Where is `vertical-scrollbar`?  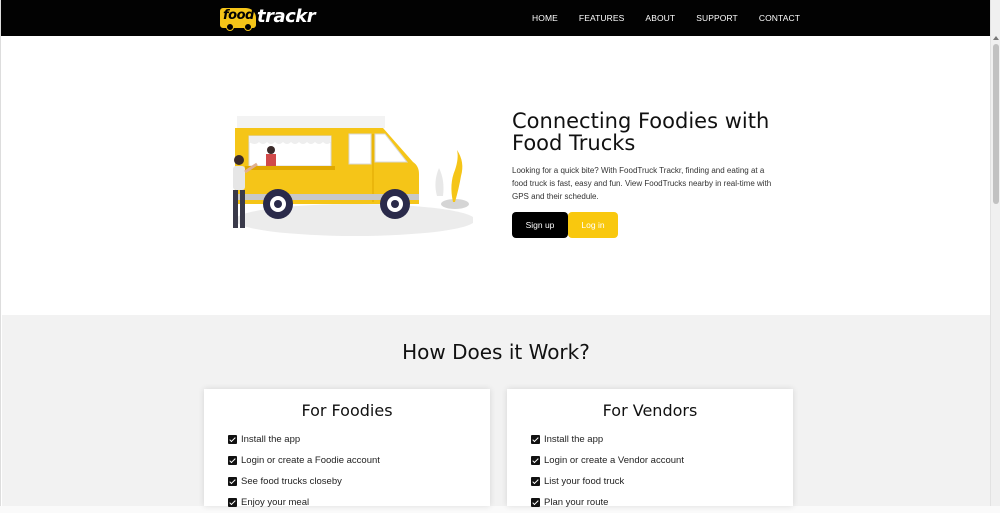 vertical-scrollbar is located at coordinates (995, 253).